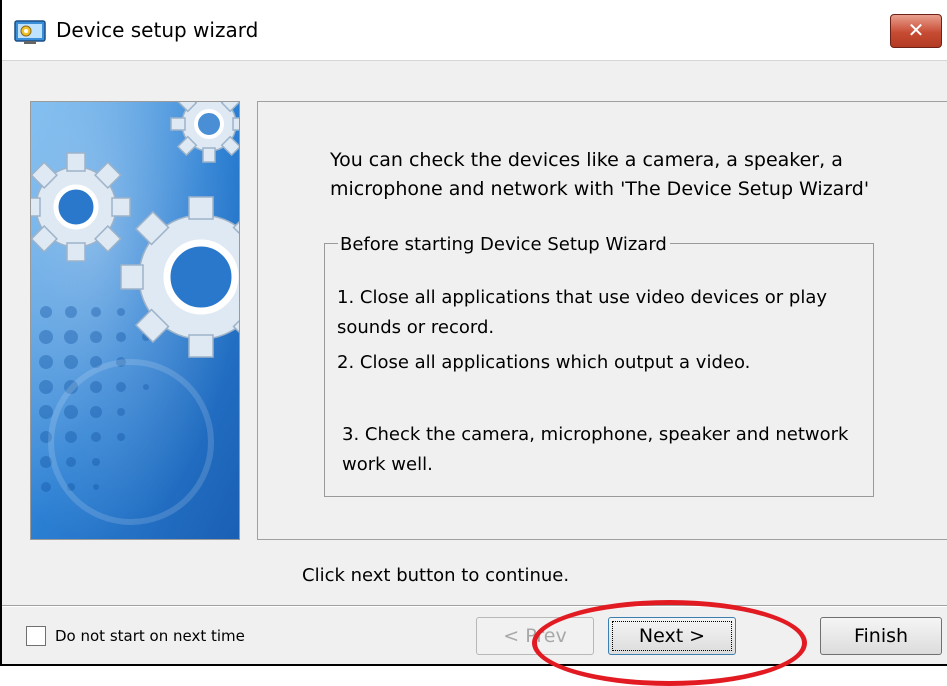 The height and width of the screenshot is (686, 947). Describe the element at coordinates (504, 245) in the screenshot. I see `groupbox-title: Before starting Device Setup Wizard` at that location.